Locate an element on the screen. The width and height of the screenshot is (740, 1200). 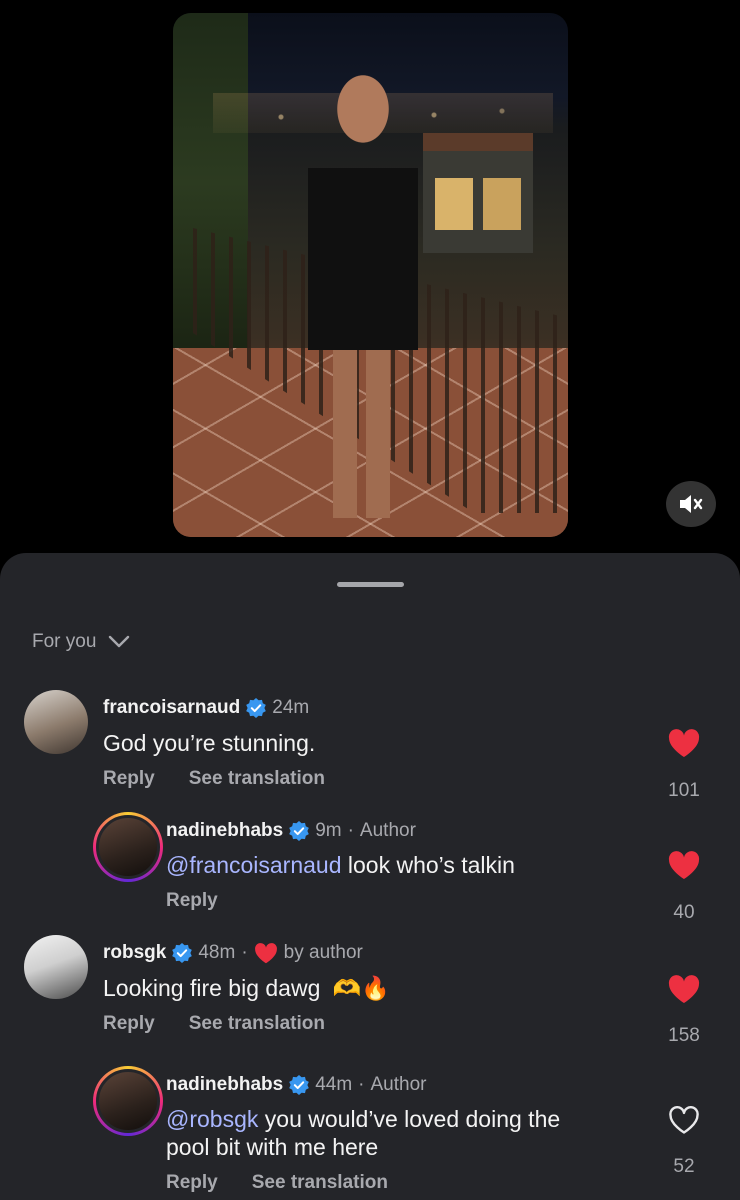
comment-body-line2: pool bit with me here is located at coordinates (272, 1147).